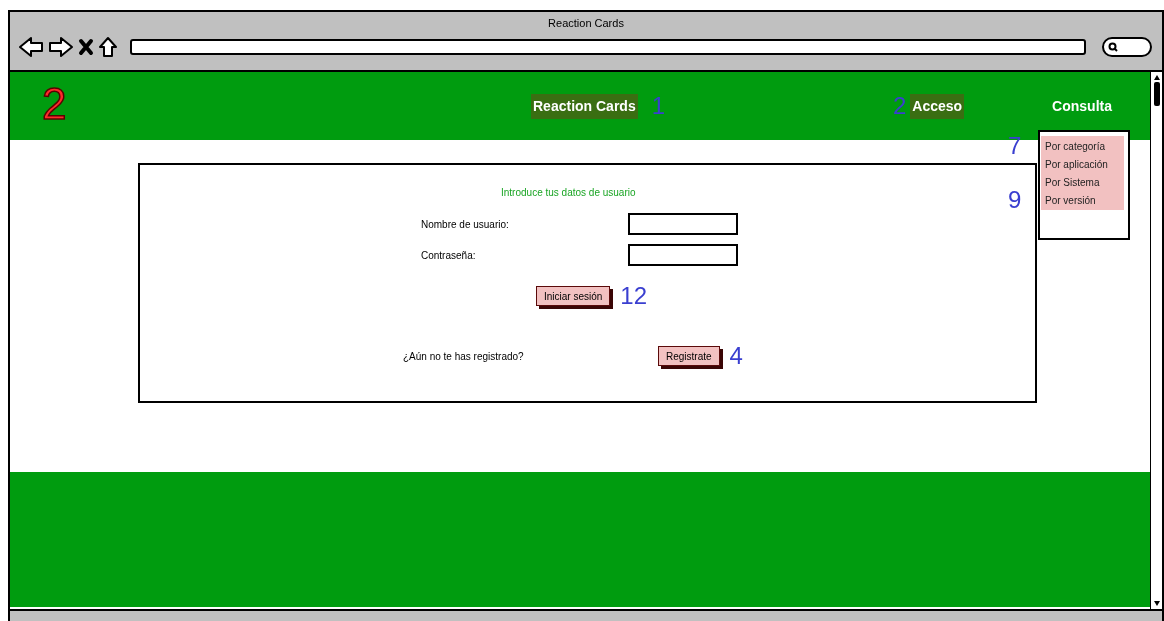 This screenshot has width=1164, height=621. I want to click on menu-item: Por versión, so click(1070, 200).